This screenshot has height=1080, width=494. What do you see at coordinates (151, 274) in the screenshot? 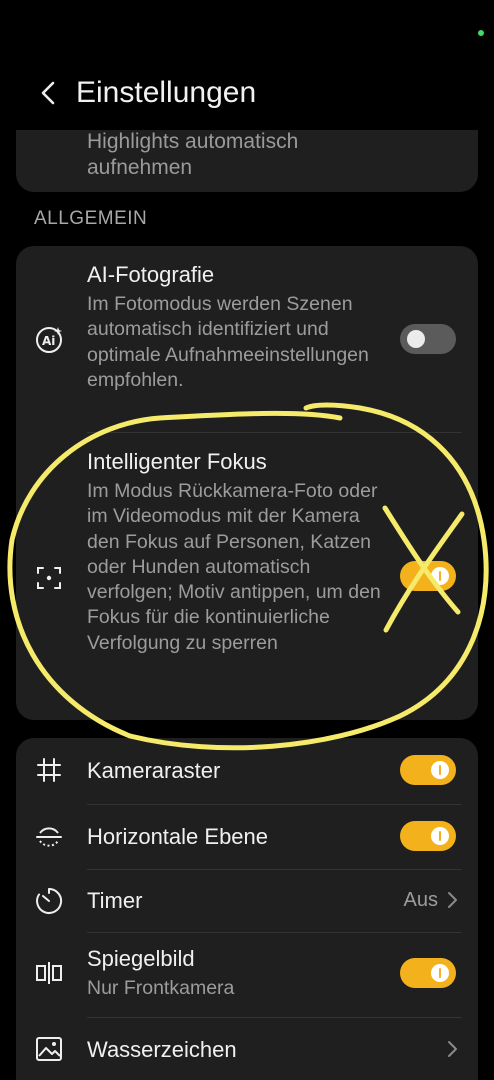
I see `ai-photo-title: AI-Fotografie` at bounding box center [151, 274].